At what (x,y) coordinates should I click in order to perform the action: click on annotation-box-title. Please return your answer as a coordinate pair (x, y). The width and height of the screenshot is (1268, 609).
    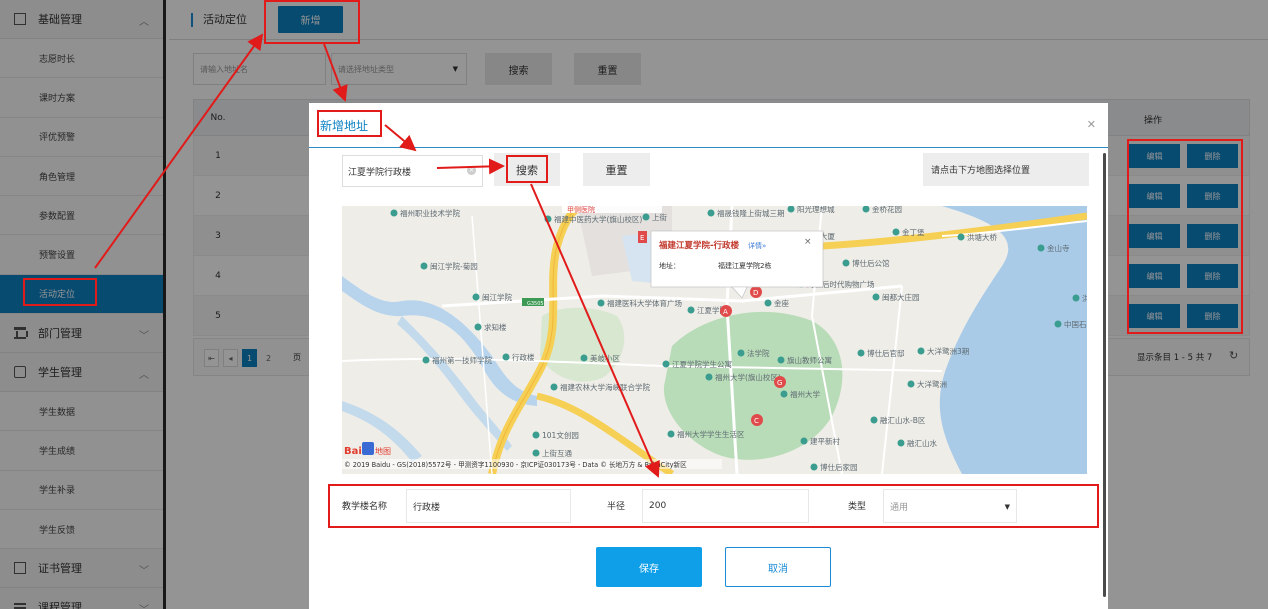
    Looking at the image, I should click on (349, 123).